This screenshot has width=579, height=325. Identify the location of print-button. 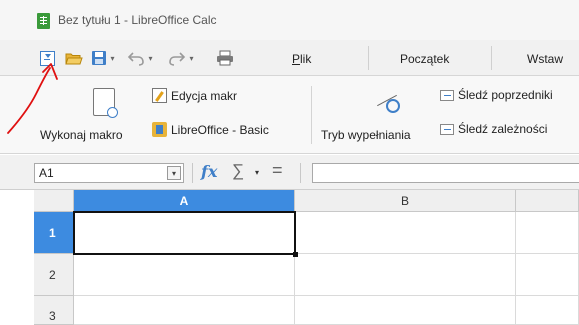
(225, 58).